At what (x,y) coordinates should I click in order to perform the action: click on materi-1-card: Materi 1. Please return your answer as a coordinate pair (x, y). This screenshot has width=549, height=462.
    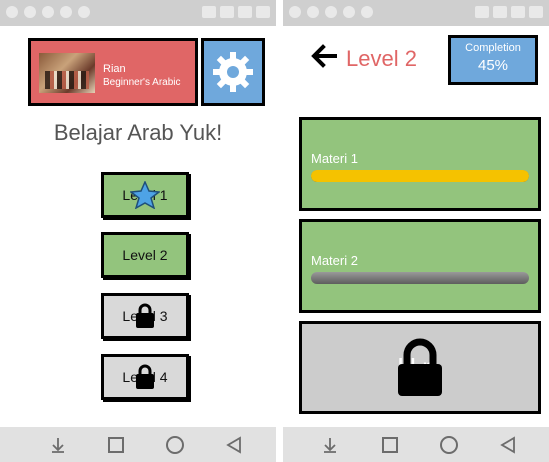
    Looking at the image, I should click on (420, 164).